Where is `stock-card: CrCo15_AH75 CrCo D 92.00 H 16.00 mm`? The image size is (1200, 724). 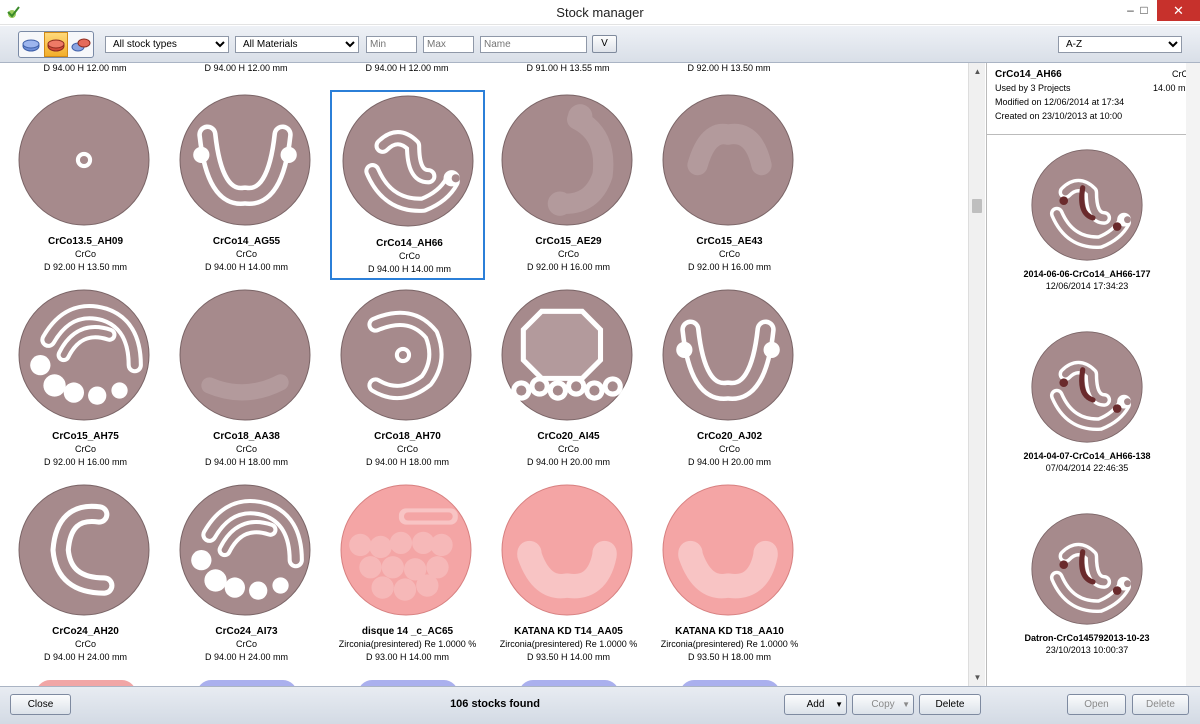
stock-card: CrCo15_AH75 CrCo D 92.00 H 16.00 mm is located at coordinates (85, 380).